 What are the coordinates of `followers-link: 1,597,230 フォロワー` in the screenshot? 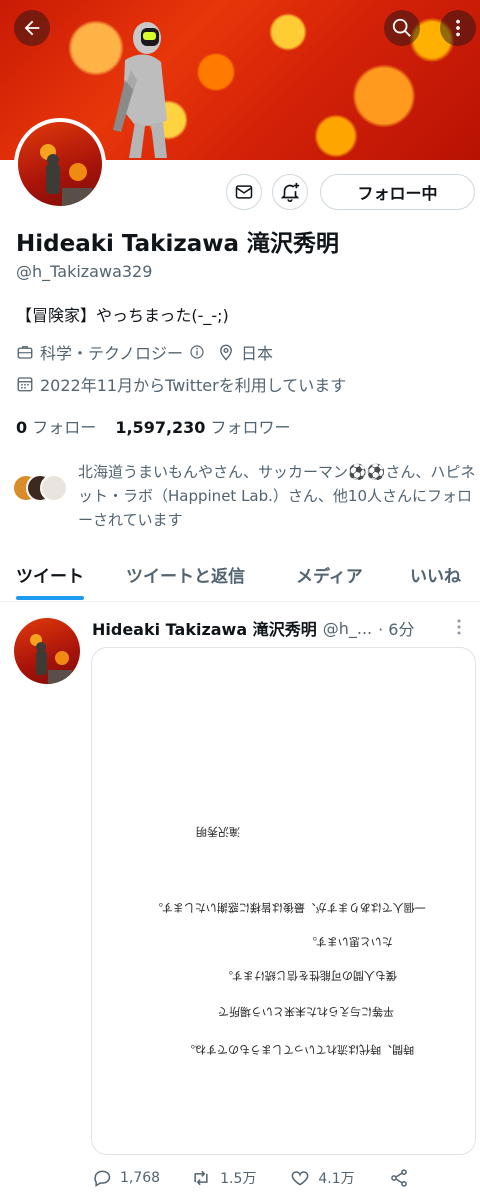 It's located at (202, 427).